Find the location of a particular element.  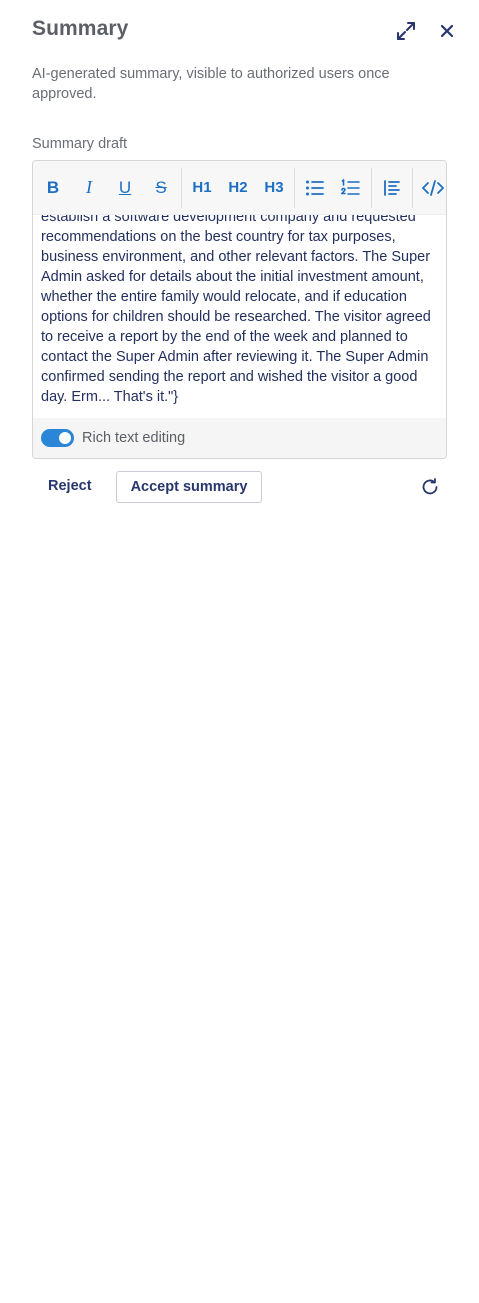

blockquote-icon is located at coordinates (392, 187).